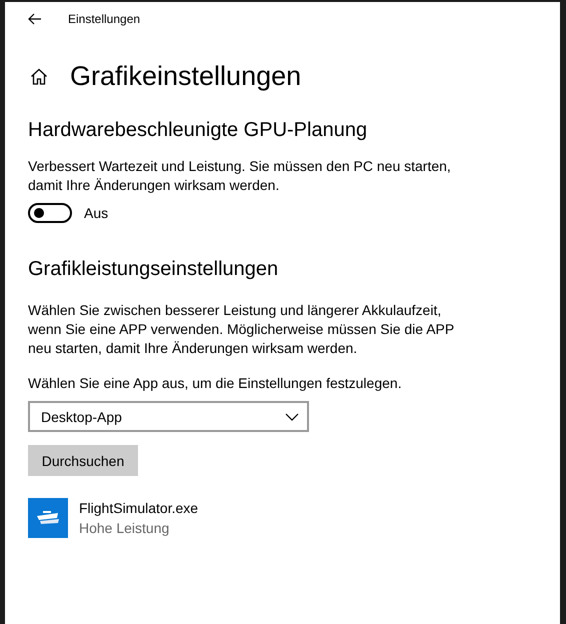 The image size is (566, 624). Describe the element at coordinates (198, 130) in the screenshot. I see `section-heading: Hardwarebeschleunigte GPU-Planung` at that location.